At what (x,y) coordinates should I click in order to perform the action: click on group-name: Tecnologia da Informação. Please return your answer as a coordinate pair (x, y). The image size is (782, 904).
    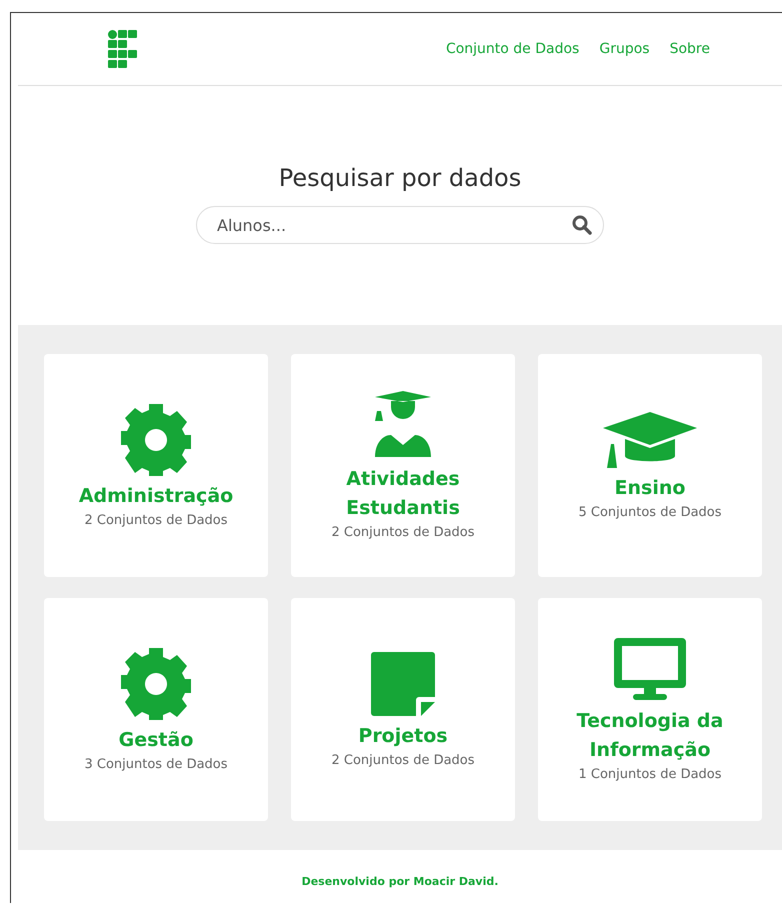
    Looking at the image, I should click on (650, 735).